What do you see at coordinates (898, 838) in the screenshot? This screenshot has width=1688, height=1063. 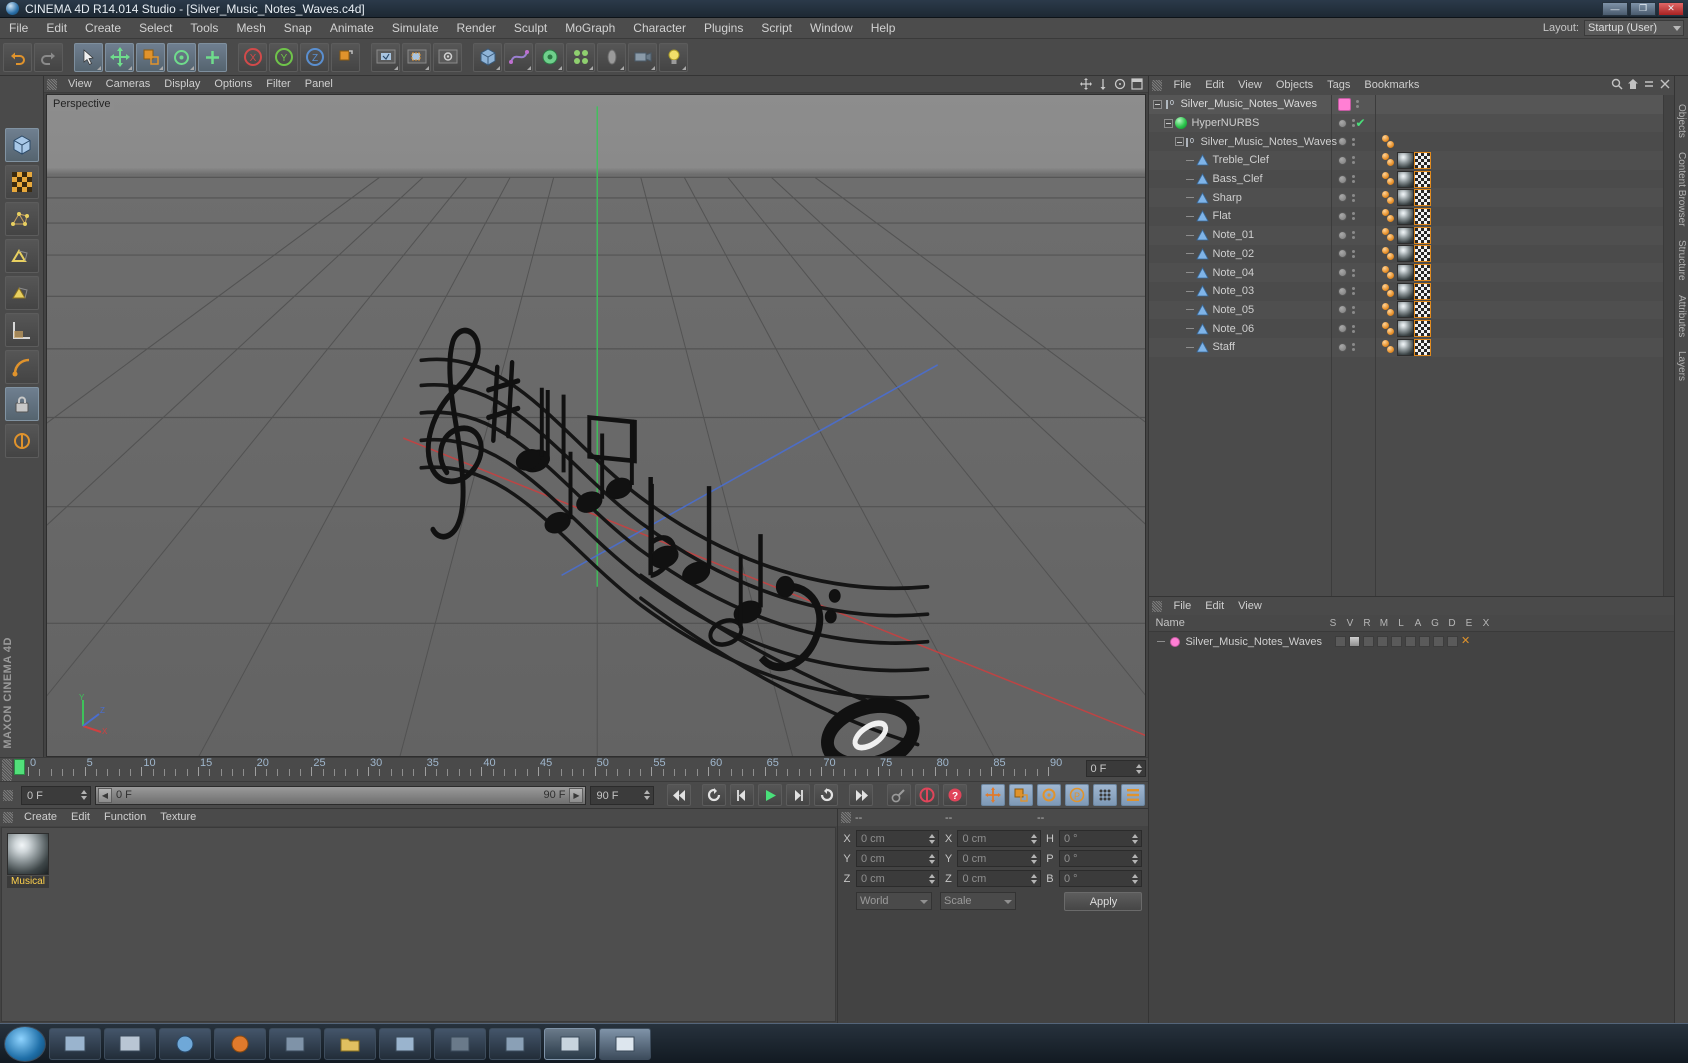 I see `pos-x-input: 0 cm` at bounding box center [898, 838].